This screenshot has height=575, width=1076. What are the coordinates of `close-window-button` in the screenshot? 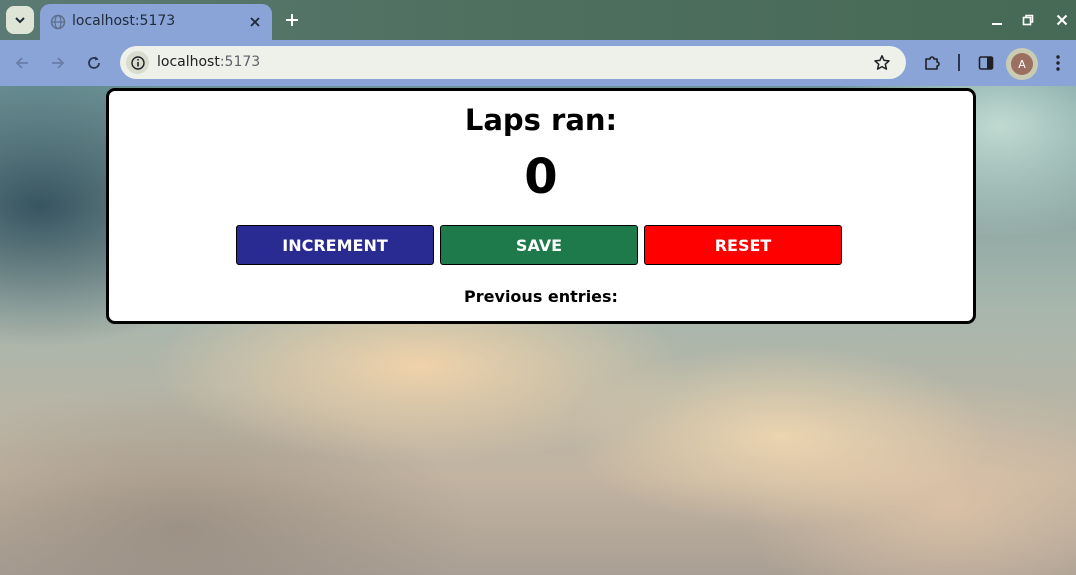 It's located at (1062, 20).